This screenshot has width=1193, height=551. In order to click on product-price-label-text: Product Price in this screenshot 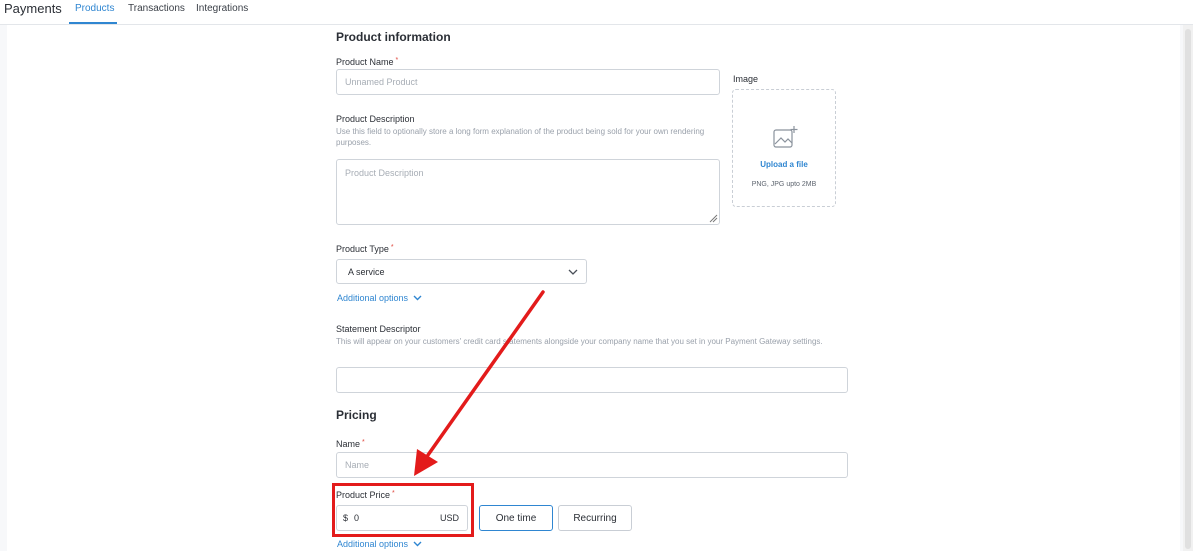, I will do `click(363, 495)`.